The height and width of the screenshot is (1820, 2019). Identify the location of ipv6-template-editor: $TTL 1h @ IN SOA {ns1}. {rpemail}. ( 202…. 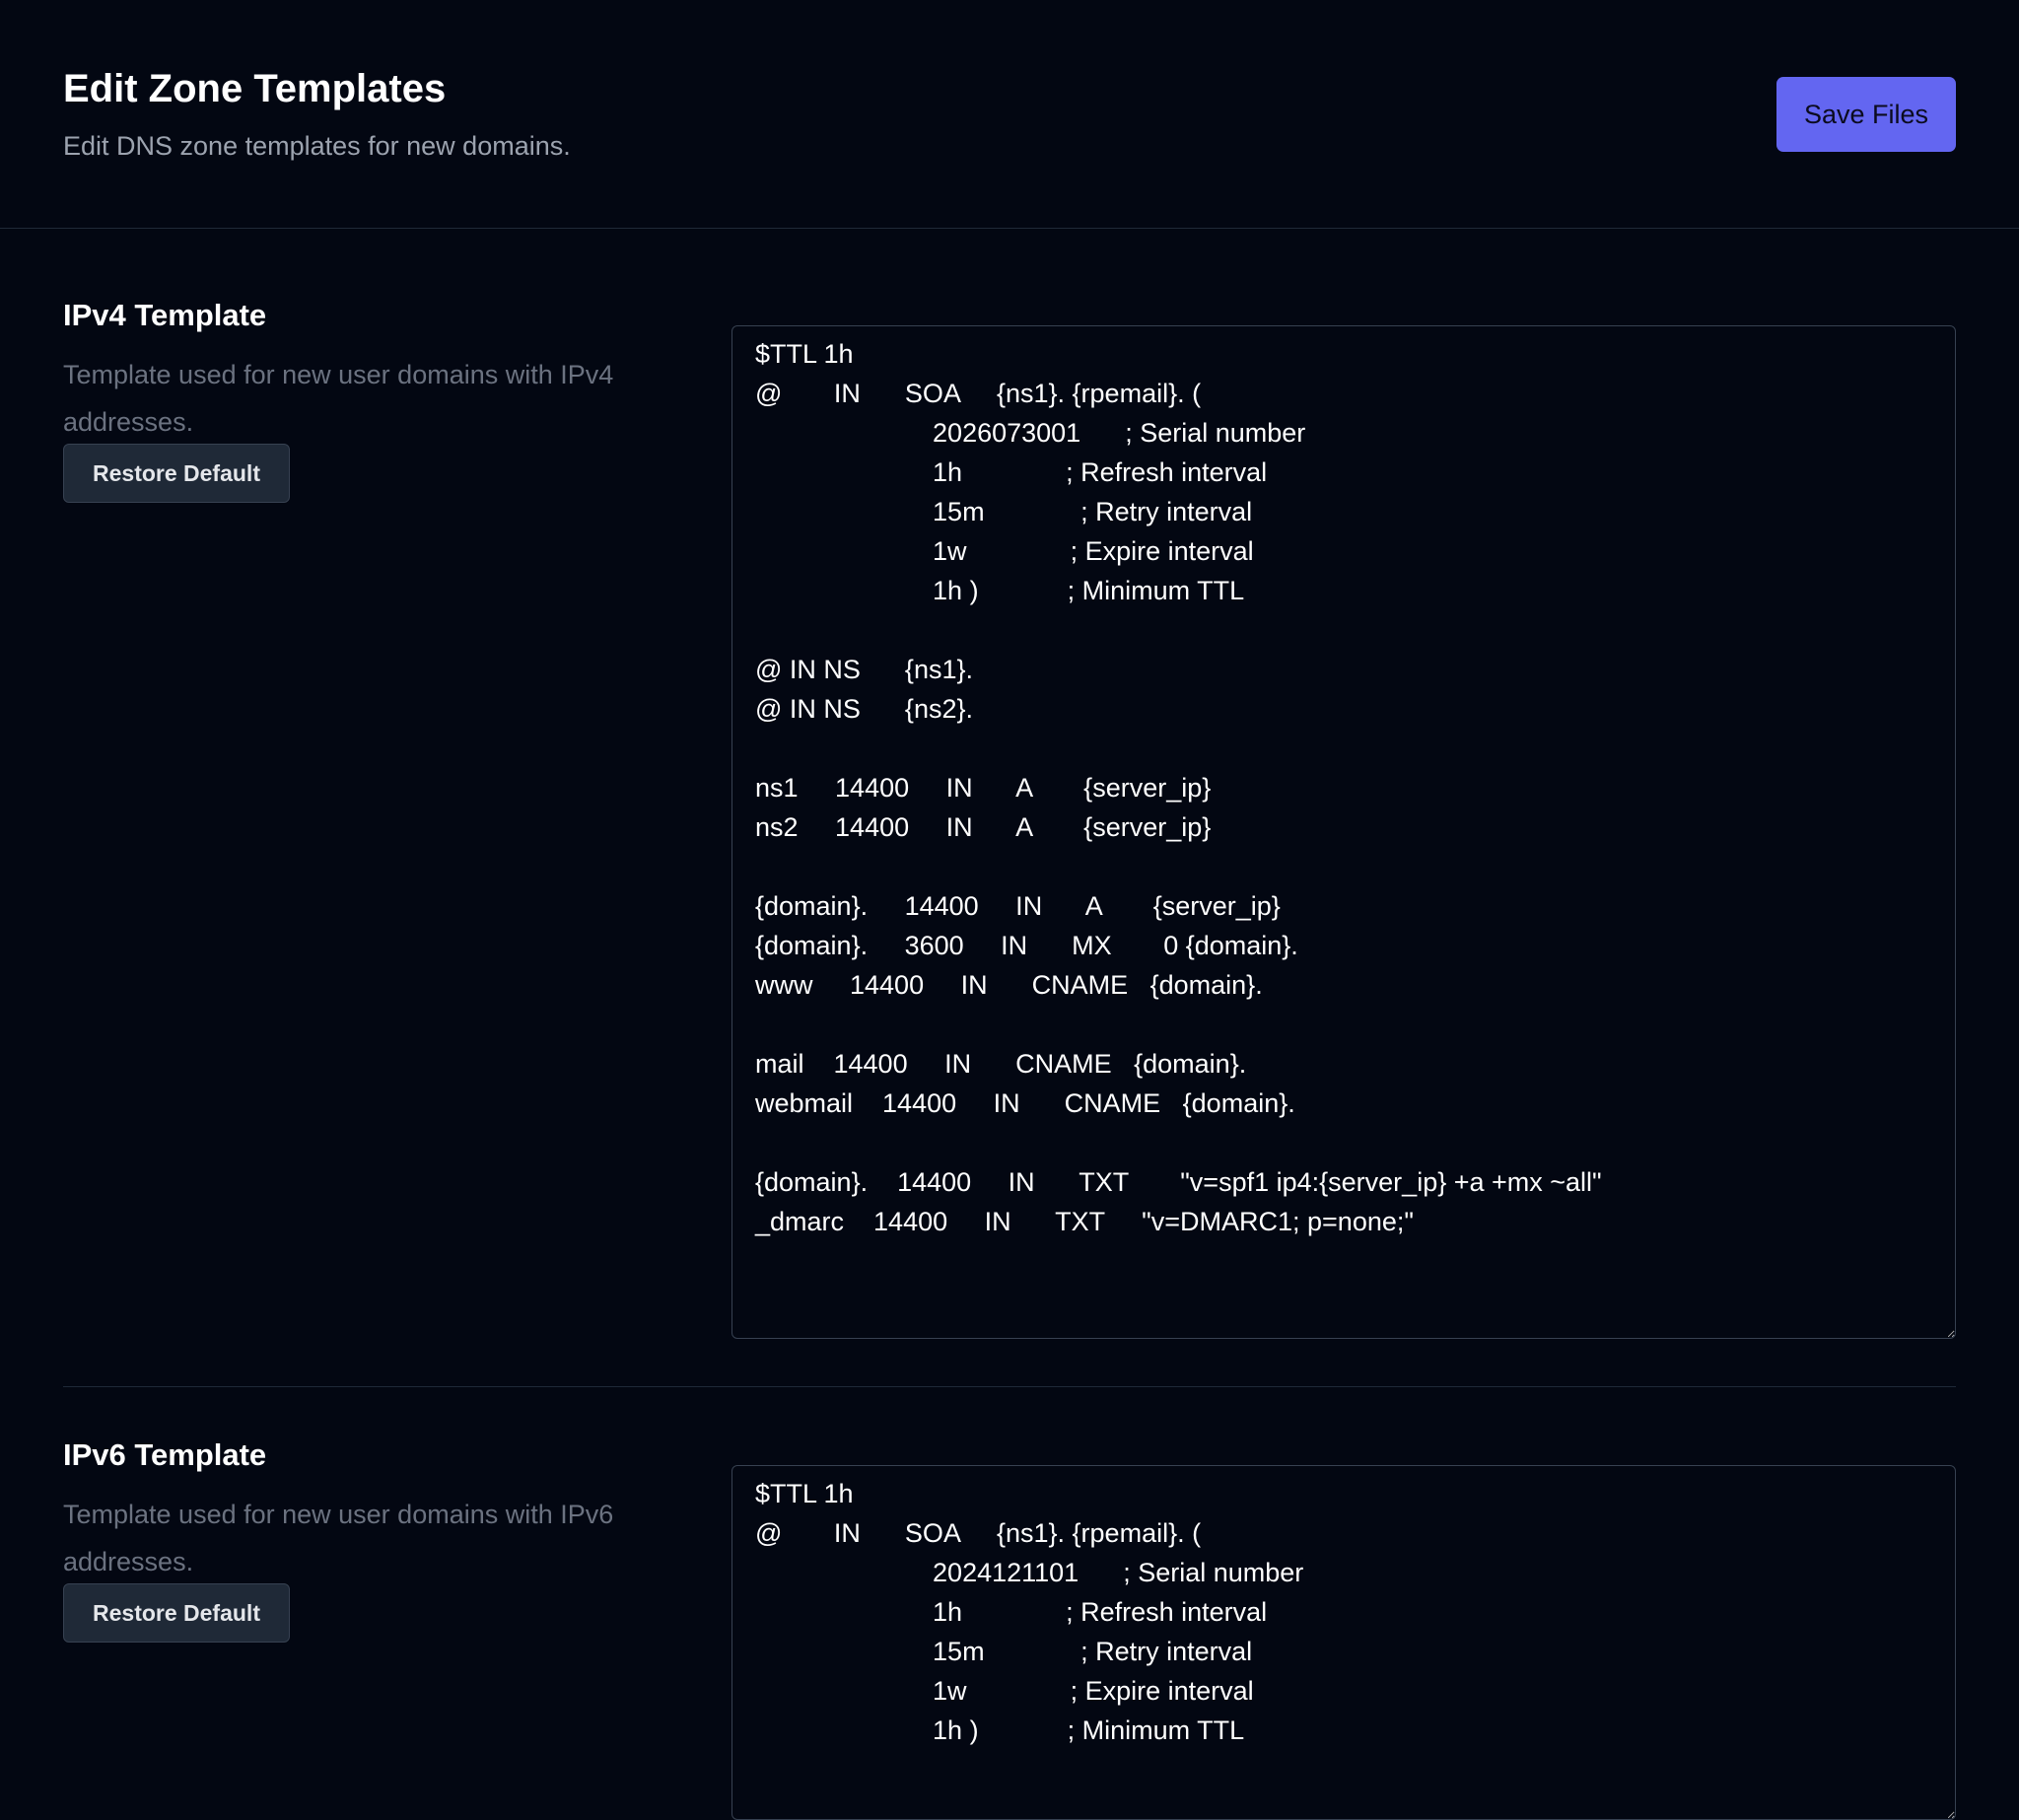
(1343, 1642).